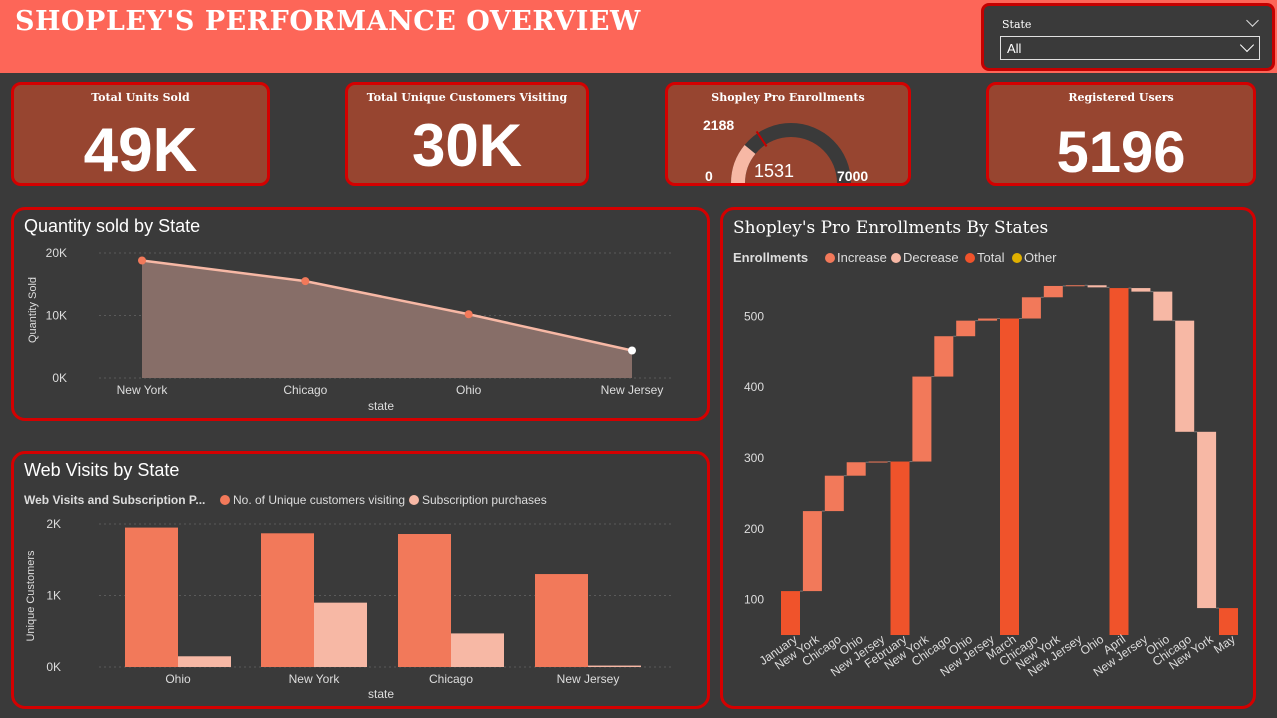 The height and width of the screenshot is (718, 1277). I want to click on y-tick-label: 500, so click(754, 316).